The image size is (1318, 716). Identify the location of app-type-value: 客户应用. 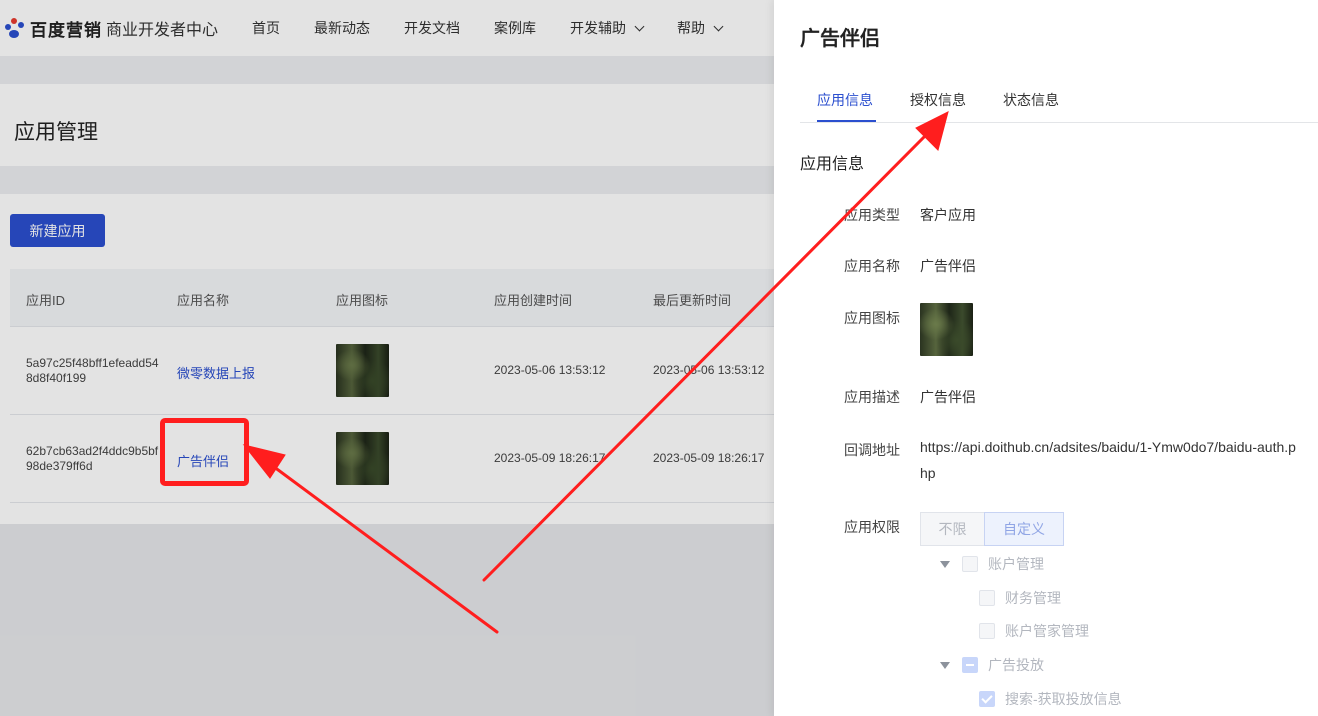
(948, 215).